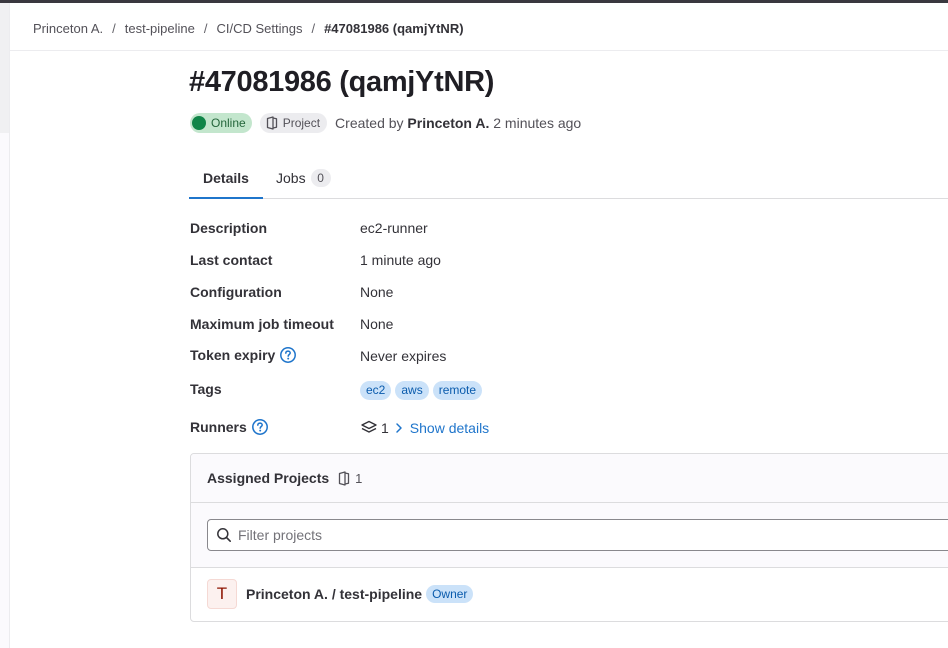  Describe the element at coordinates (400, 260) in the screenshot. I see `last-contact-value: 1 minute ago` at that location.